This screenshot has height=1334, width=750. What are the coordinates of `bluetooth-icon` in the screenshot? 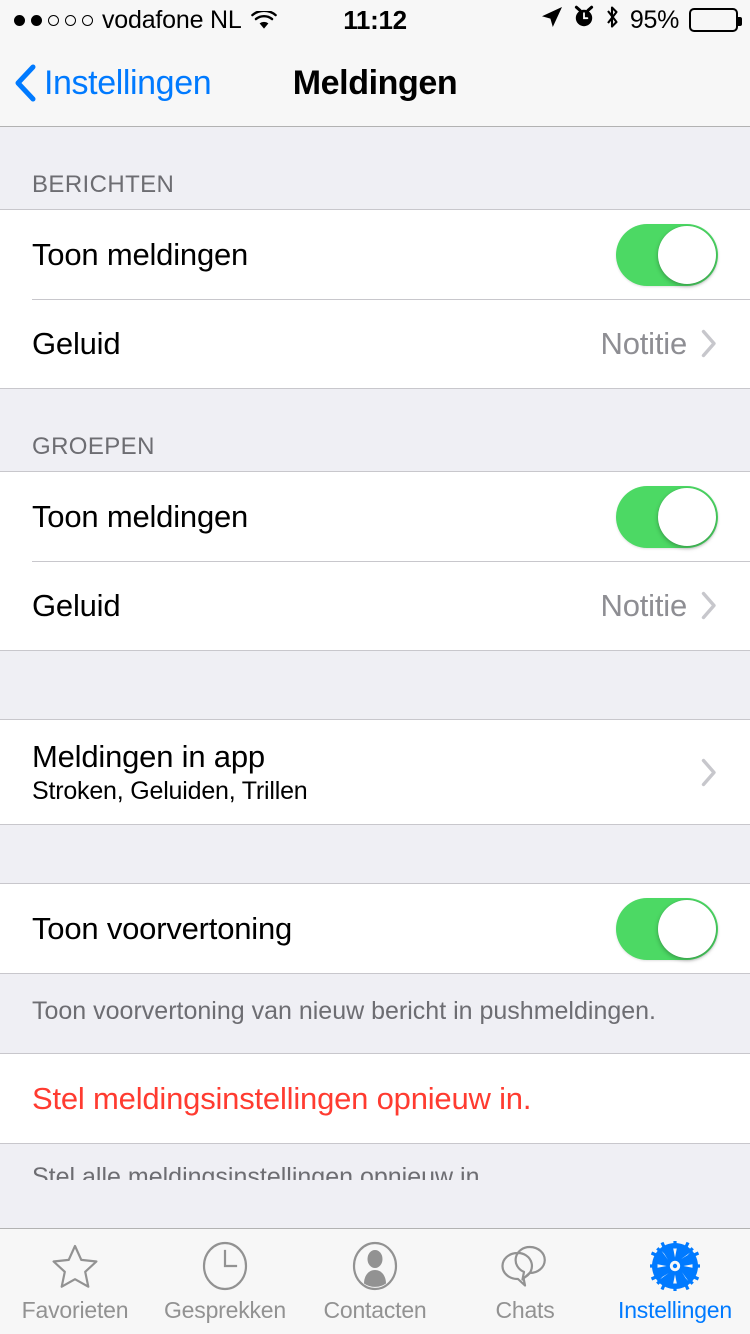 It's located at (612, 20).